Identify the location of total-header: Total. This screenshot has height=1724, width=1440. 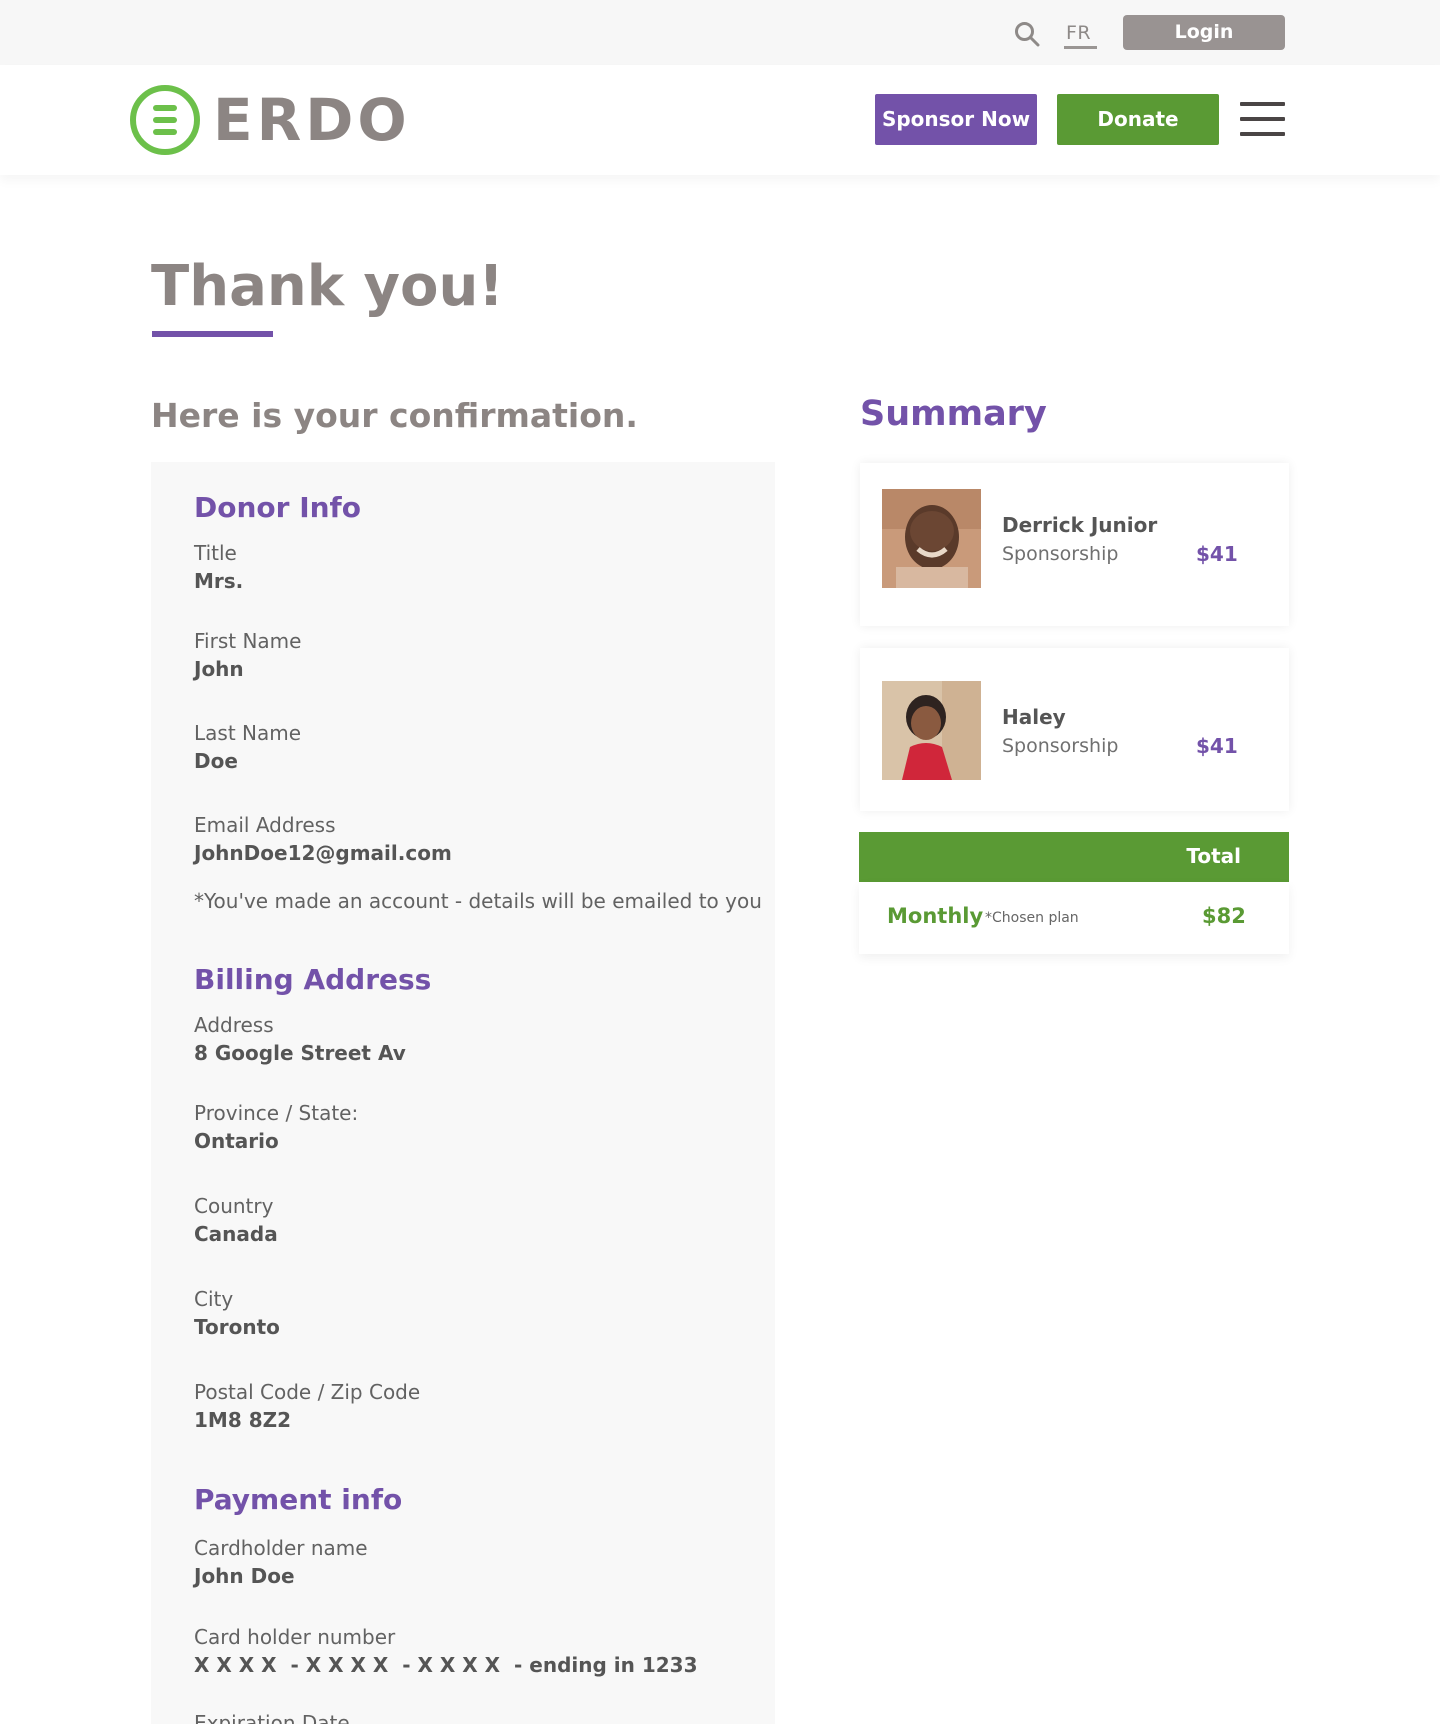
(1074, 857).